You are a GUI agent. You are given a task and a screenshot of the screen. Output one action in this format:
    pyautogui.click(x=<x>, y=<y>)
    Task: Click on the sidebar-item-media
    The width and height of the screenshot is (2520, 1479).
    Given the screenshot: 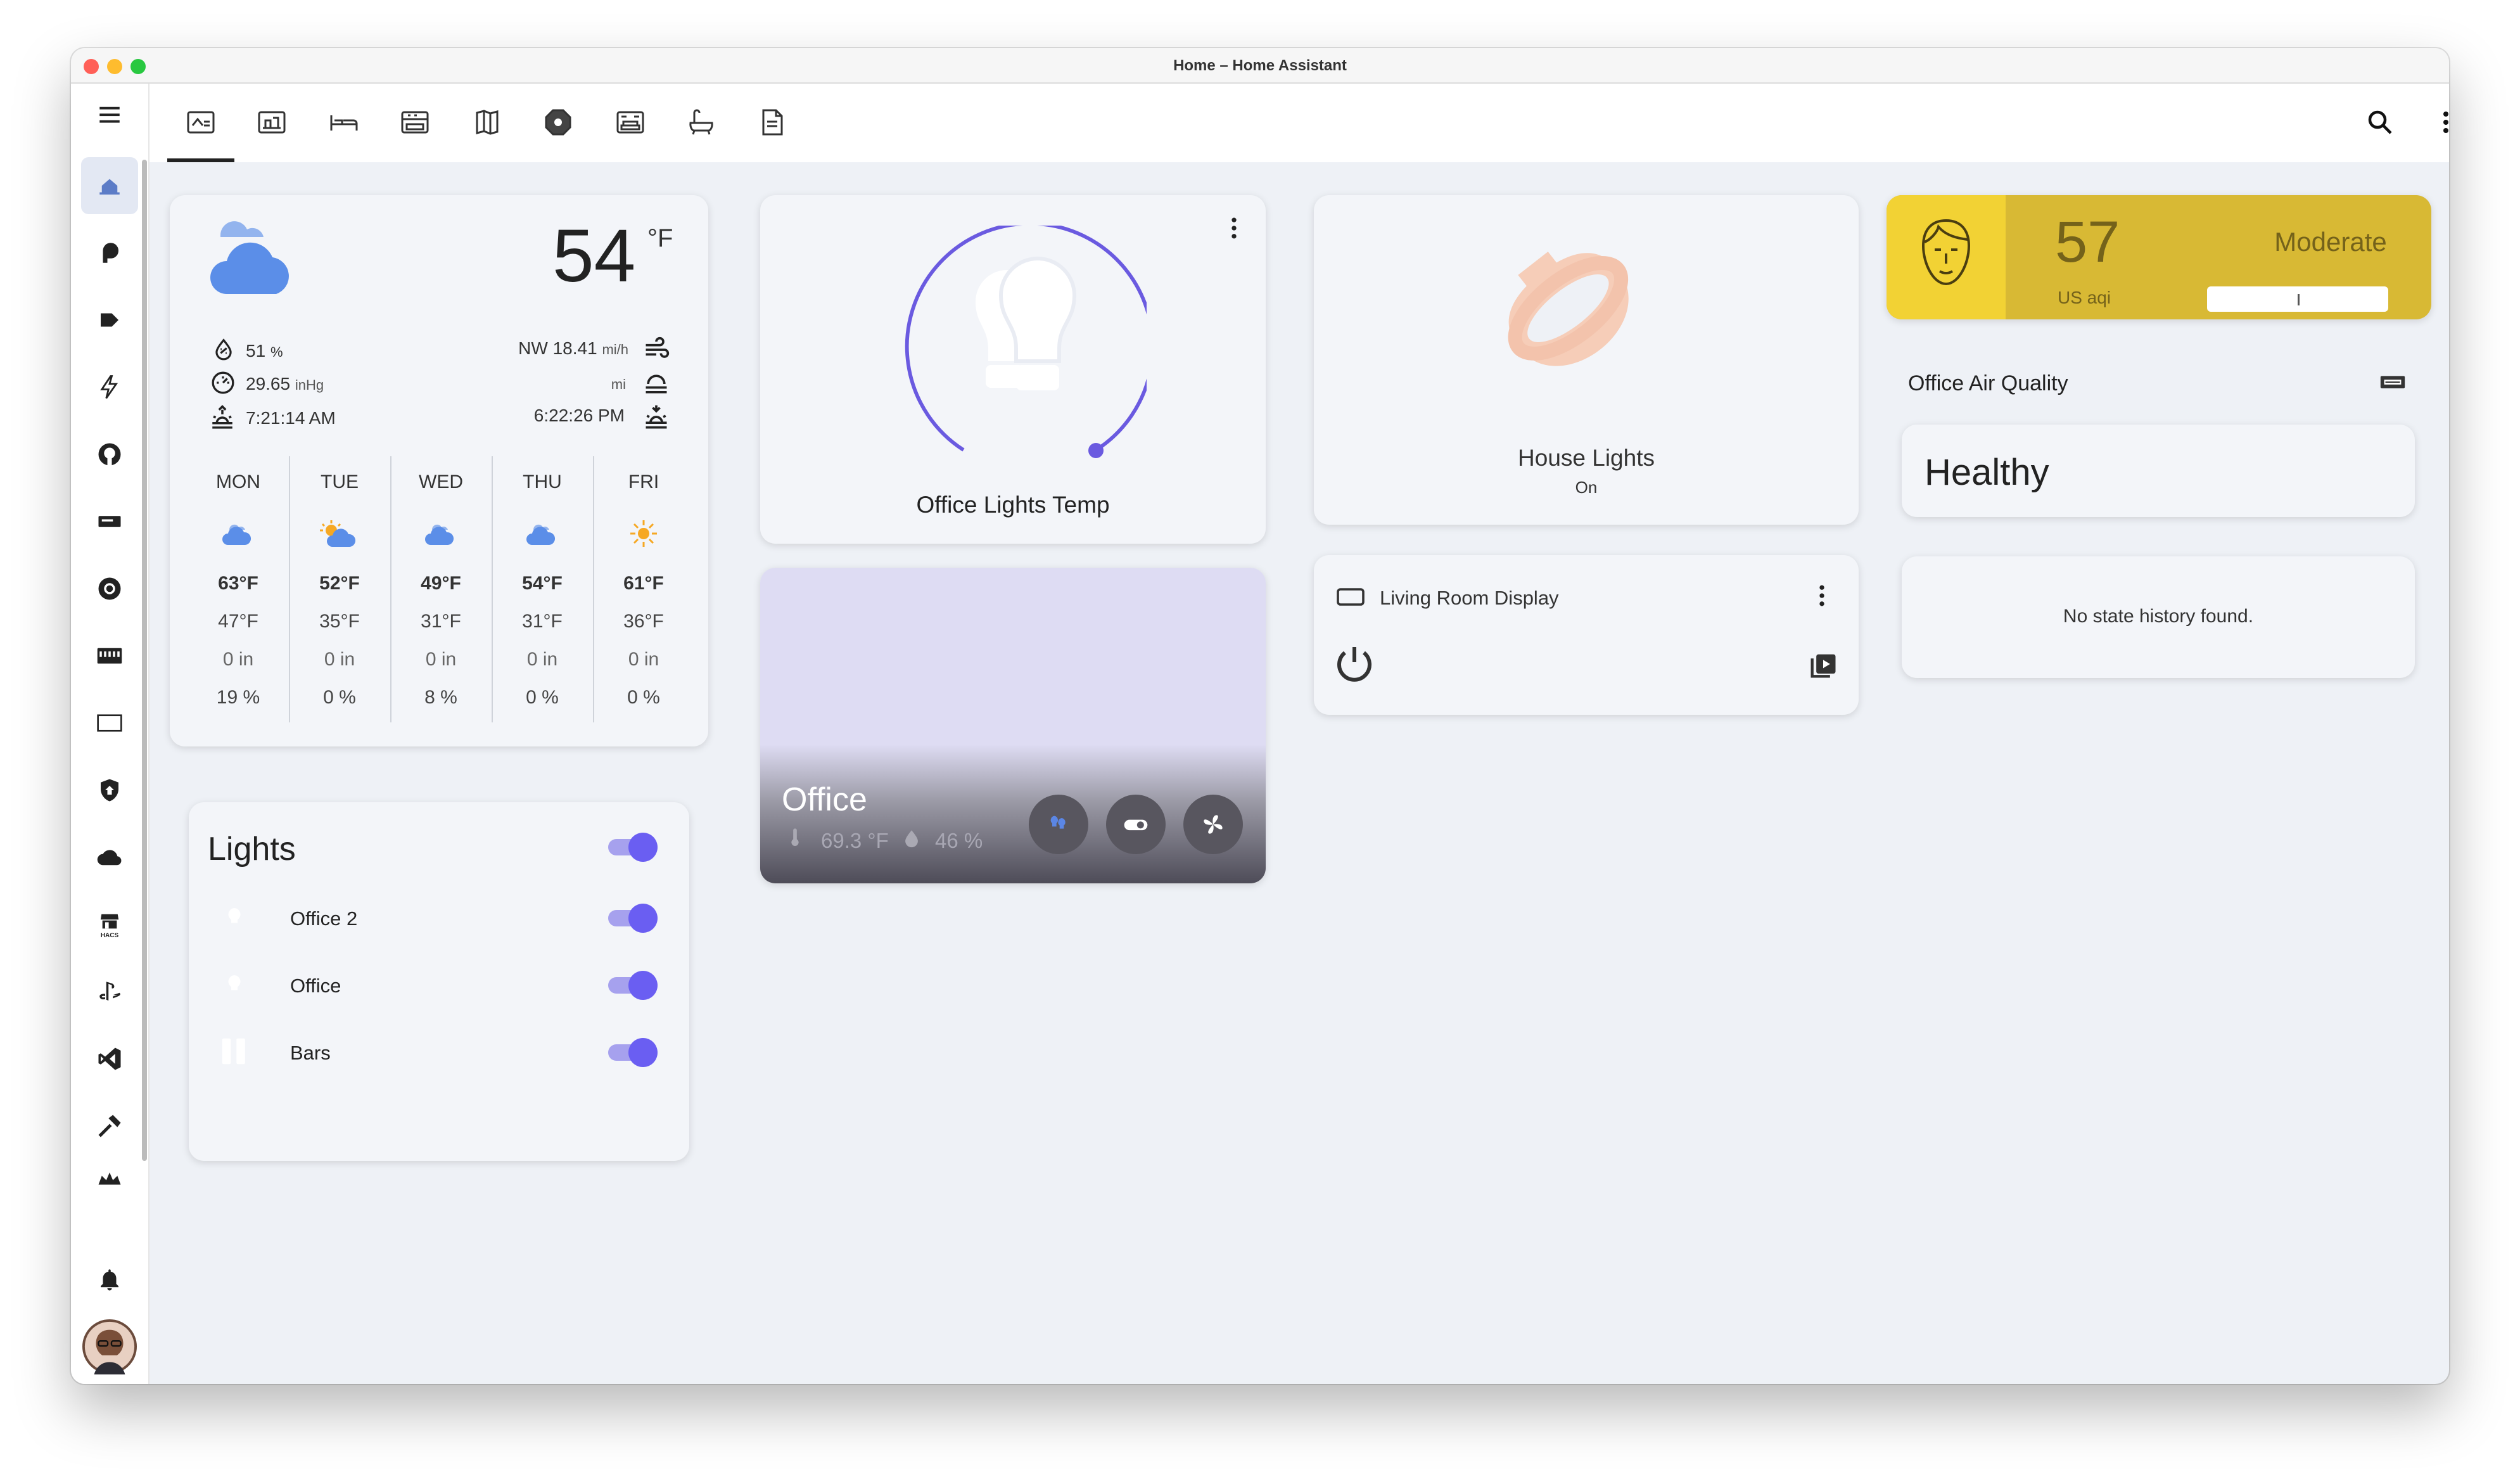 What is the action you would take?
    pyautogui.click(x=109, y=320)
    